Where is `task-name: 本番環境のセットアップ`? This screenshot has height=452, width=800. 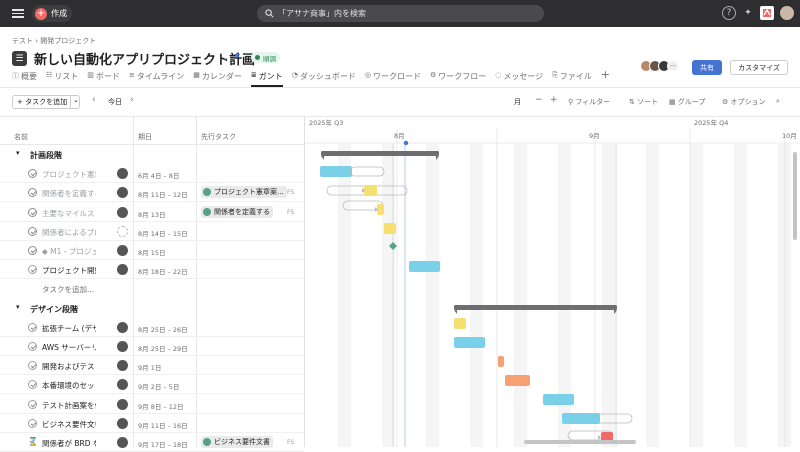
task-name: 本番環境のセットアップ is located at coordinates (69, 385).